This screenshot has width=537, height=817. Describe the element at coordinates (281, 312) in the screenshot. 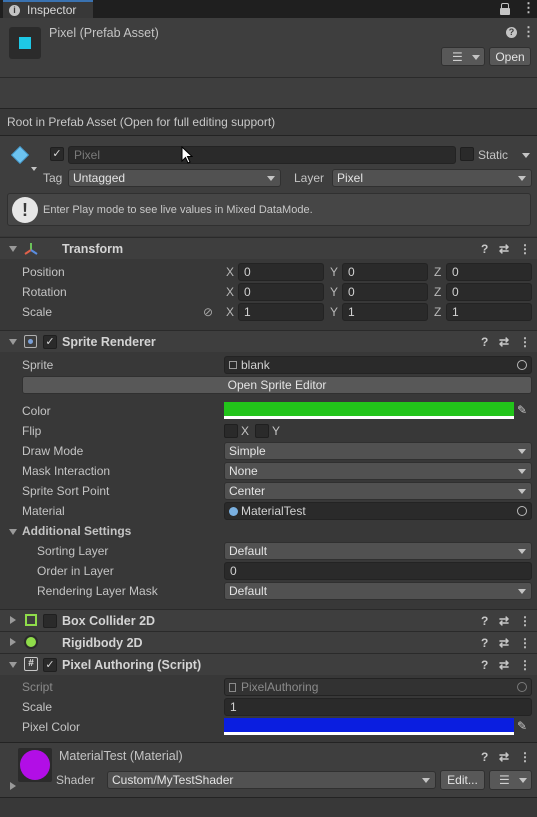

I see `scale-x-field: 1` at that location.